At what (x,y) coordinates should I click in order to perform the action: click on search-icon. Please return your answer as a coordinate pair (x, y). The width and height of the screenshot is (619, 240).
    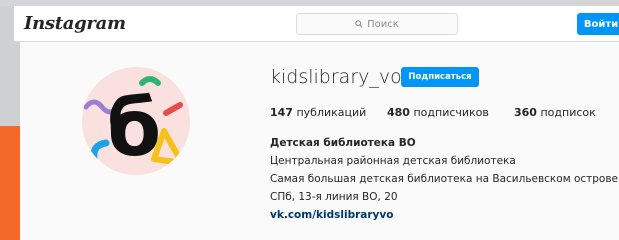
    Looking at the image, I should click on (359, 24).